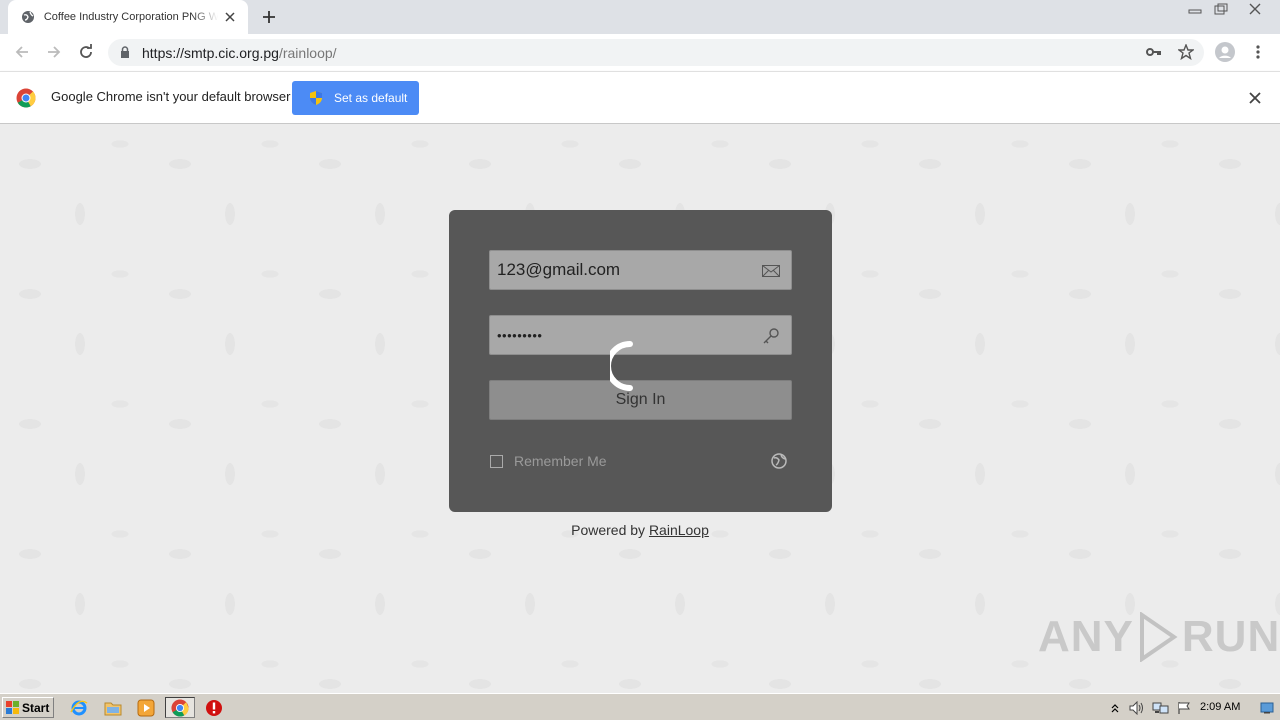 The height and width of the screenshot is (720, 1280). I want to click on remember-me: Remember Me, so click(548, 461).